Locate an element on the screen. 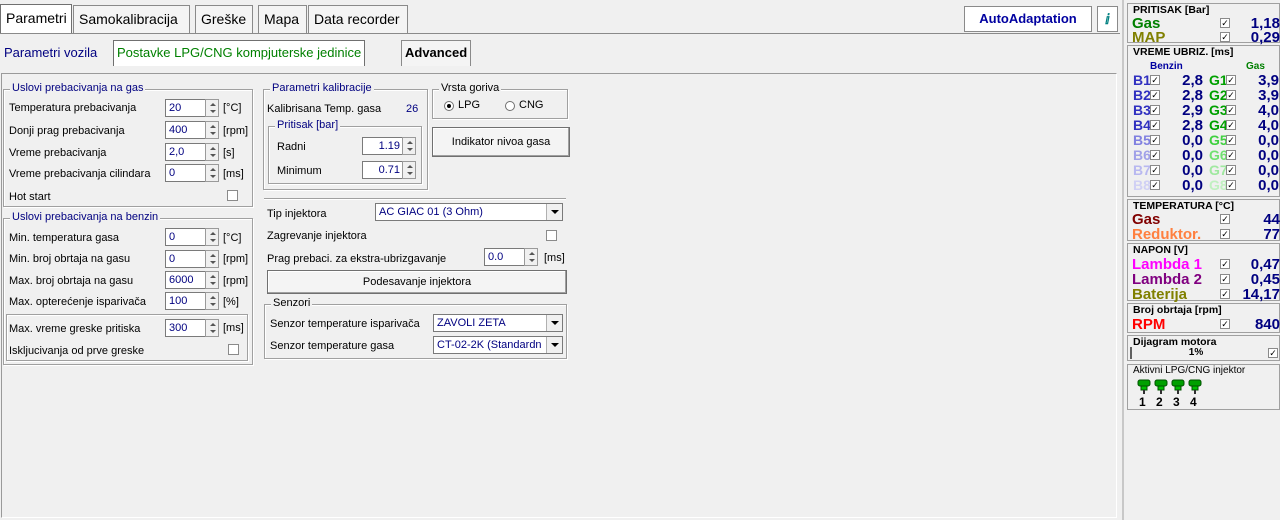 The image size is (1280, 520). benzin-injector-name: B7 is located at coordinates (1142, 170).